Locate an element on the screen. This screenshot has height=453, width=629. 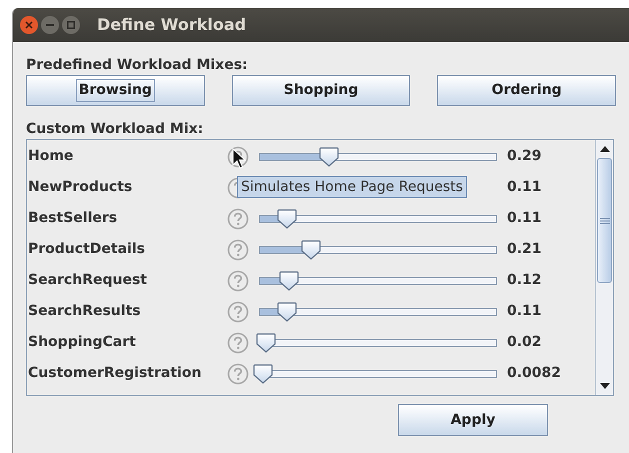
value-label: 0.21 is located at coordinates (524, 249).